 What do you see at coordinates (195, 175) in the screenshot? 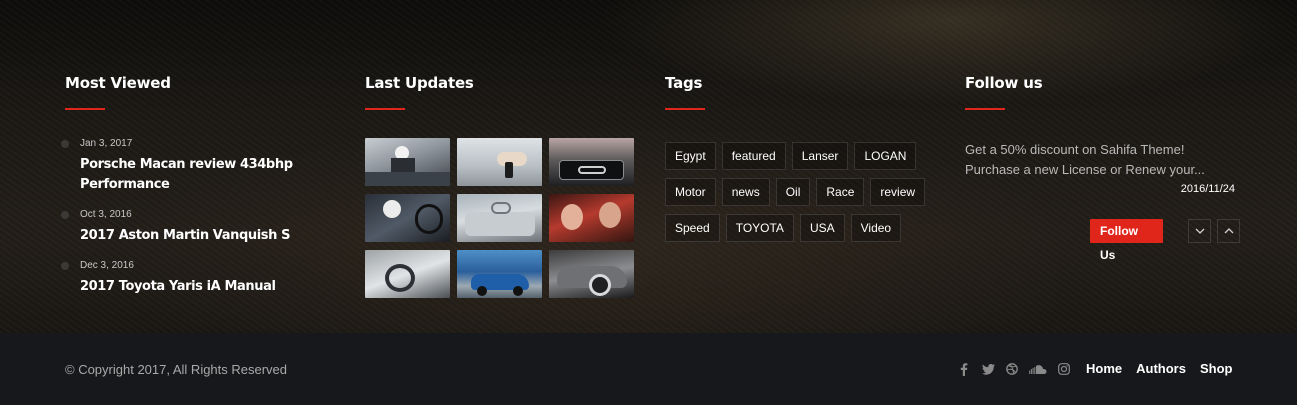
I see `post-title-link: Porsche Macan review 434bhp Performance` at bounding box center [195, 175].